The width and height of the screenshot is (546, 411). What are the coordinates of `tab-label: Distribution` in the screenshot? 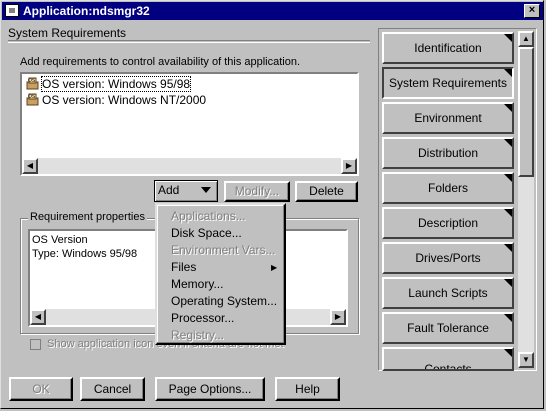 It's located at (448, 153).